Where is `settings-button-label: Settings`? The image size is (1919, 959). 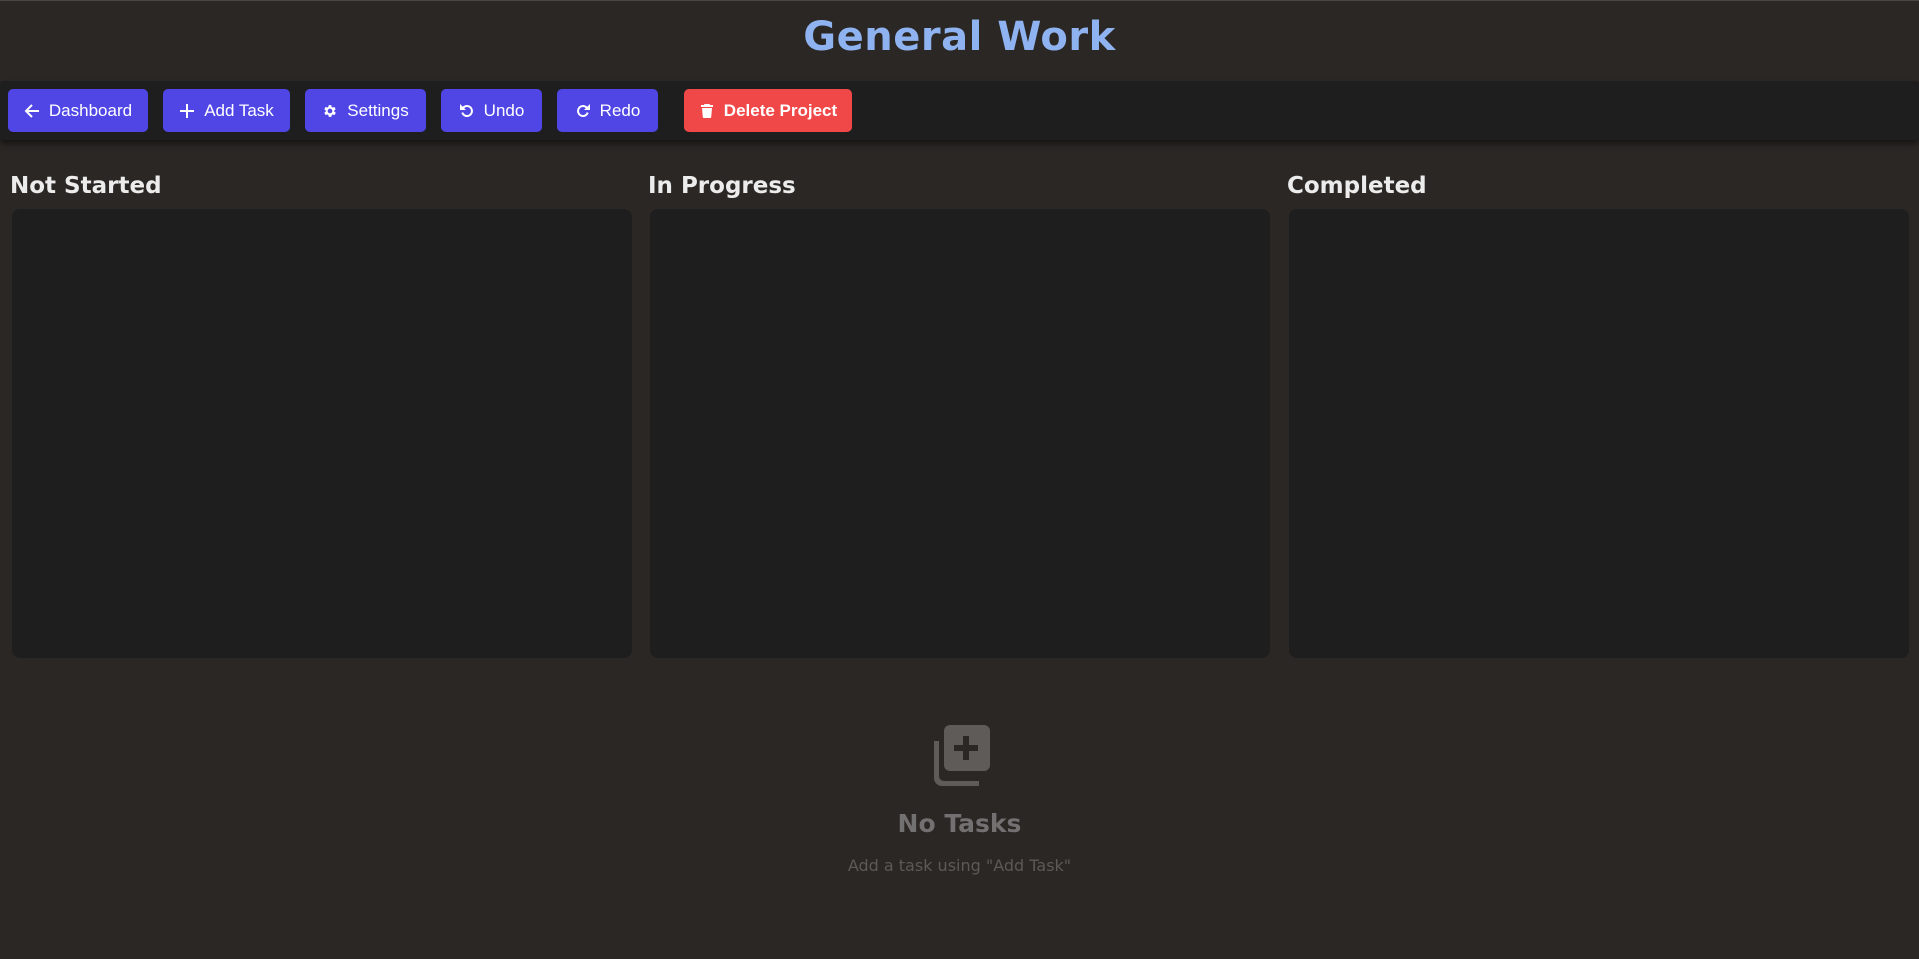
settings-button-label: Settings is located at coordinates (378, 110).